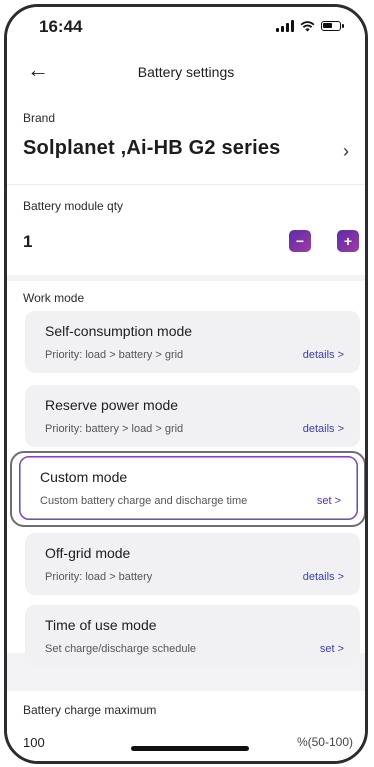 This screenshot has width=374, height=767. What do you see at coordinates (61, 26) in the screenshot?
I see `status-time: 16:44` at bounding box center [61, 26].